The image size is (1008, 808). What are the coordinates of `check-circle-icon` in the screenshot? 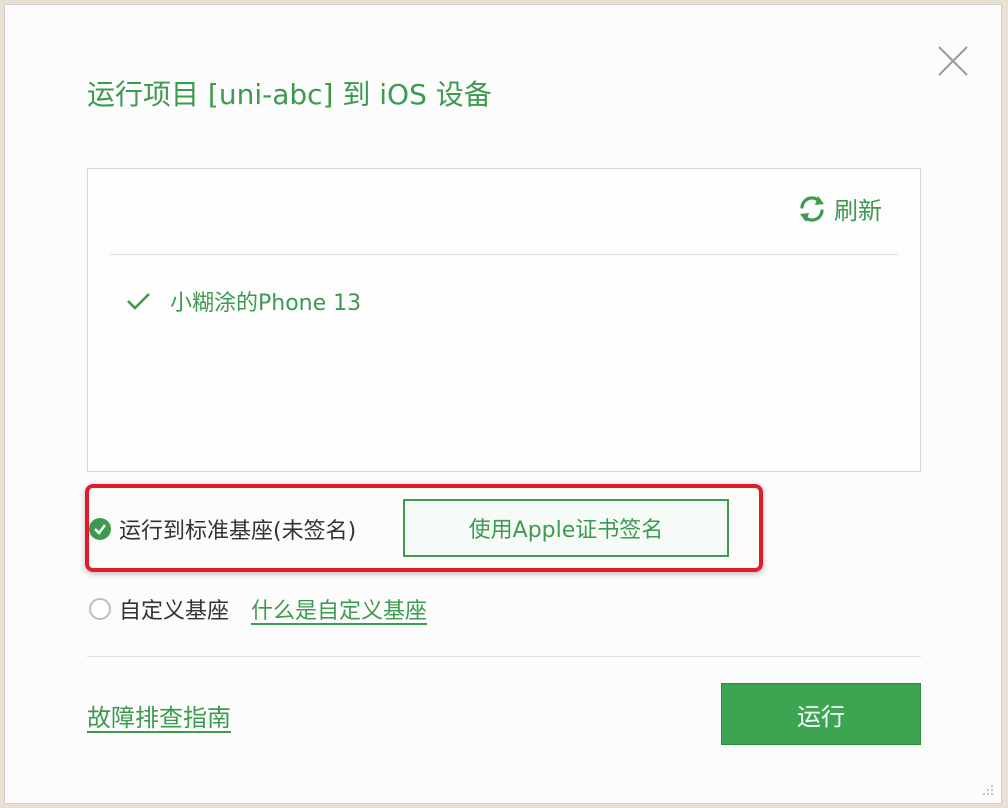 It's located at (100, 529).